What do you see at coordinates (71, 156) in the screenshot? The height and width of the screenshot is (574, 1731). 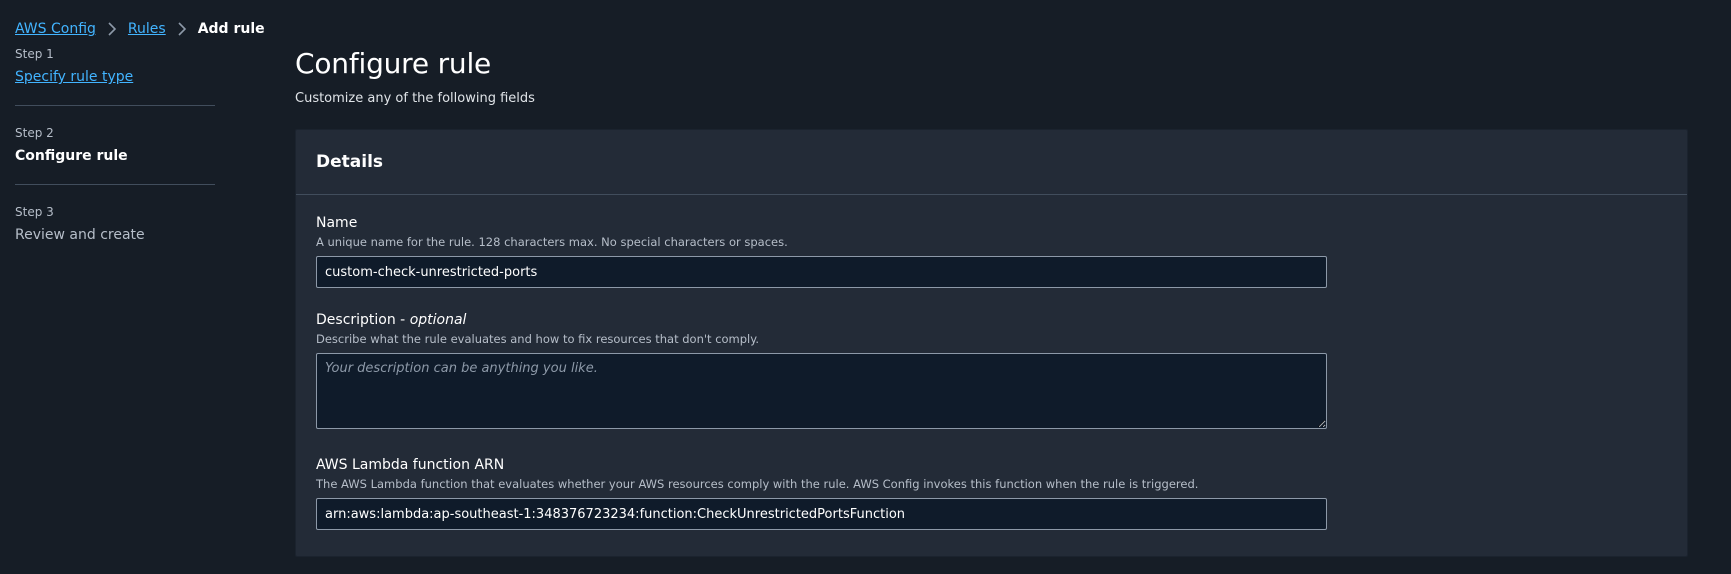 I see `step-title-configure-rule: Configure rule` at bounding box center [71, 156].